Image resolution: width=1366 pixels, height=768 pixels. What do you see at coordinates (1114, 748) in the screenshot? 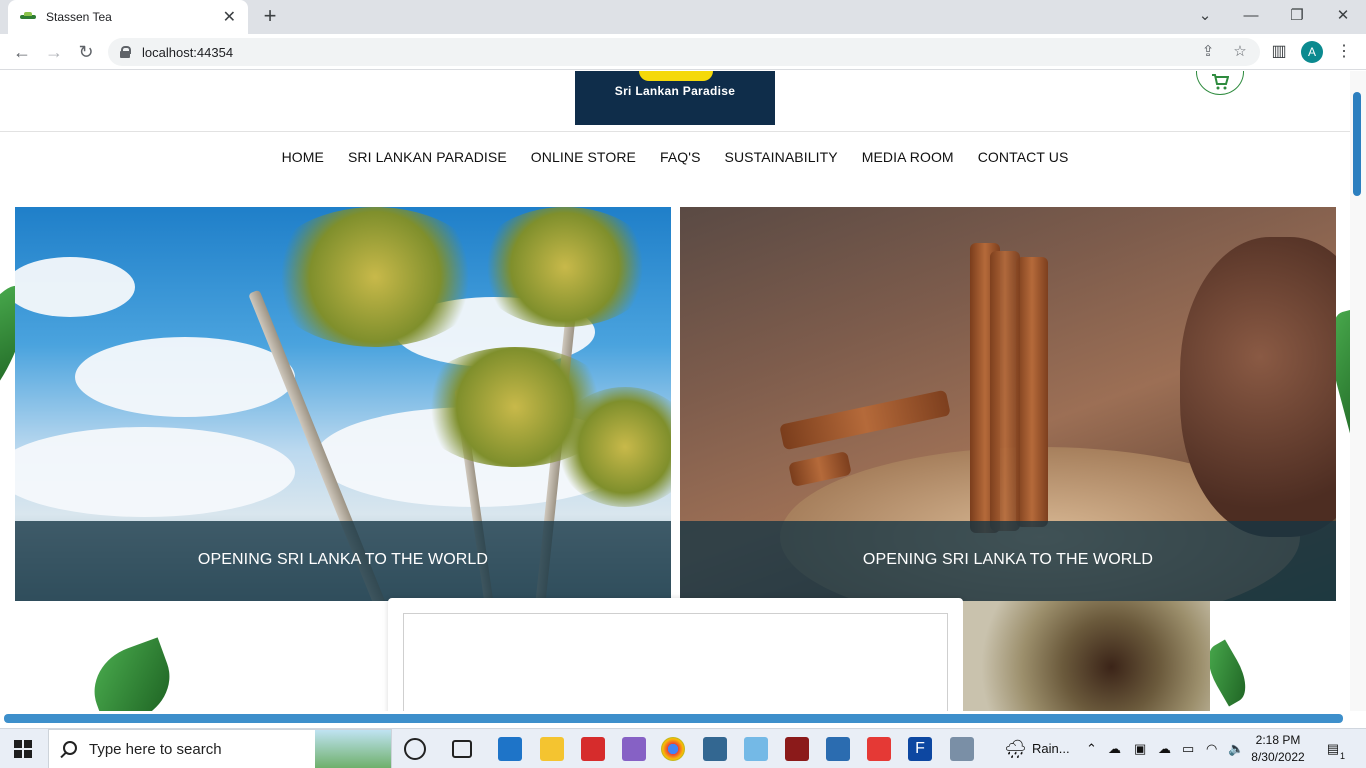
I see `onedrive-icon: ☁` at bounding box center [1114, 748].